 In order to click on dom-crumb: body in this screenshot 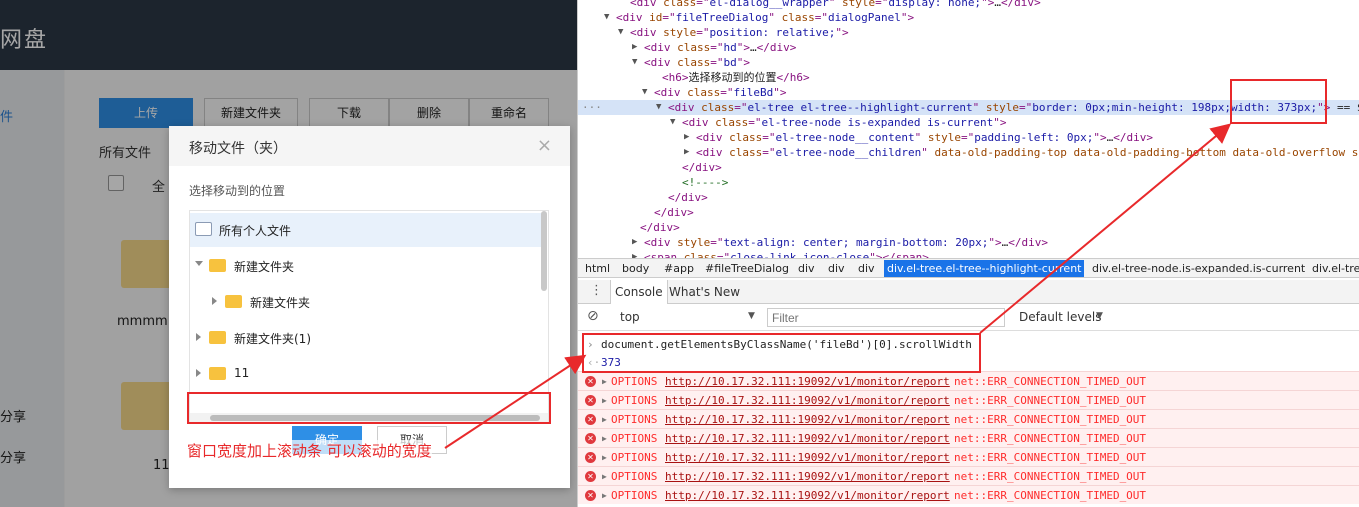, I will do `click(635, 268)`.